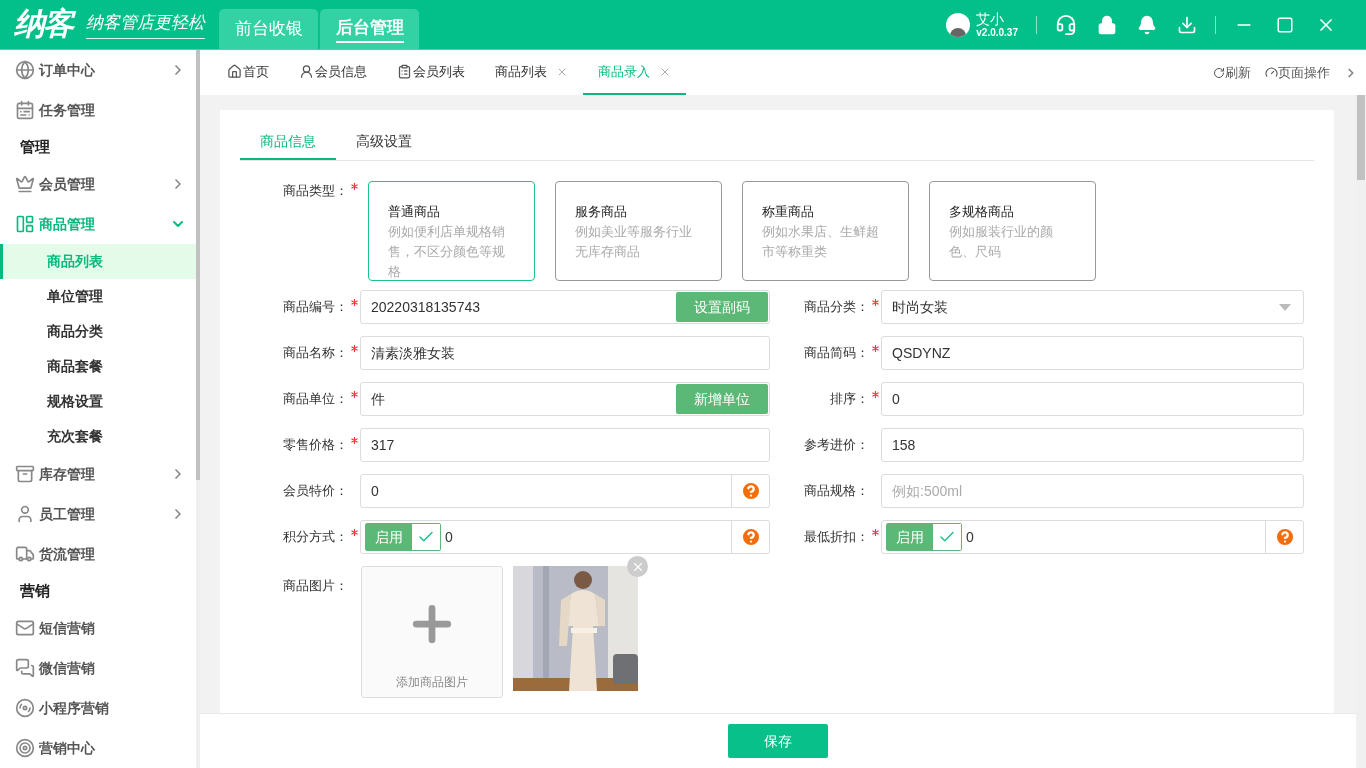 This screenshot has width=1366, height=768. Describe the element at coordinates (321, 537) in the screenshot. I see `field-label: 积分方式：` at that location.